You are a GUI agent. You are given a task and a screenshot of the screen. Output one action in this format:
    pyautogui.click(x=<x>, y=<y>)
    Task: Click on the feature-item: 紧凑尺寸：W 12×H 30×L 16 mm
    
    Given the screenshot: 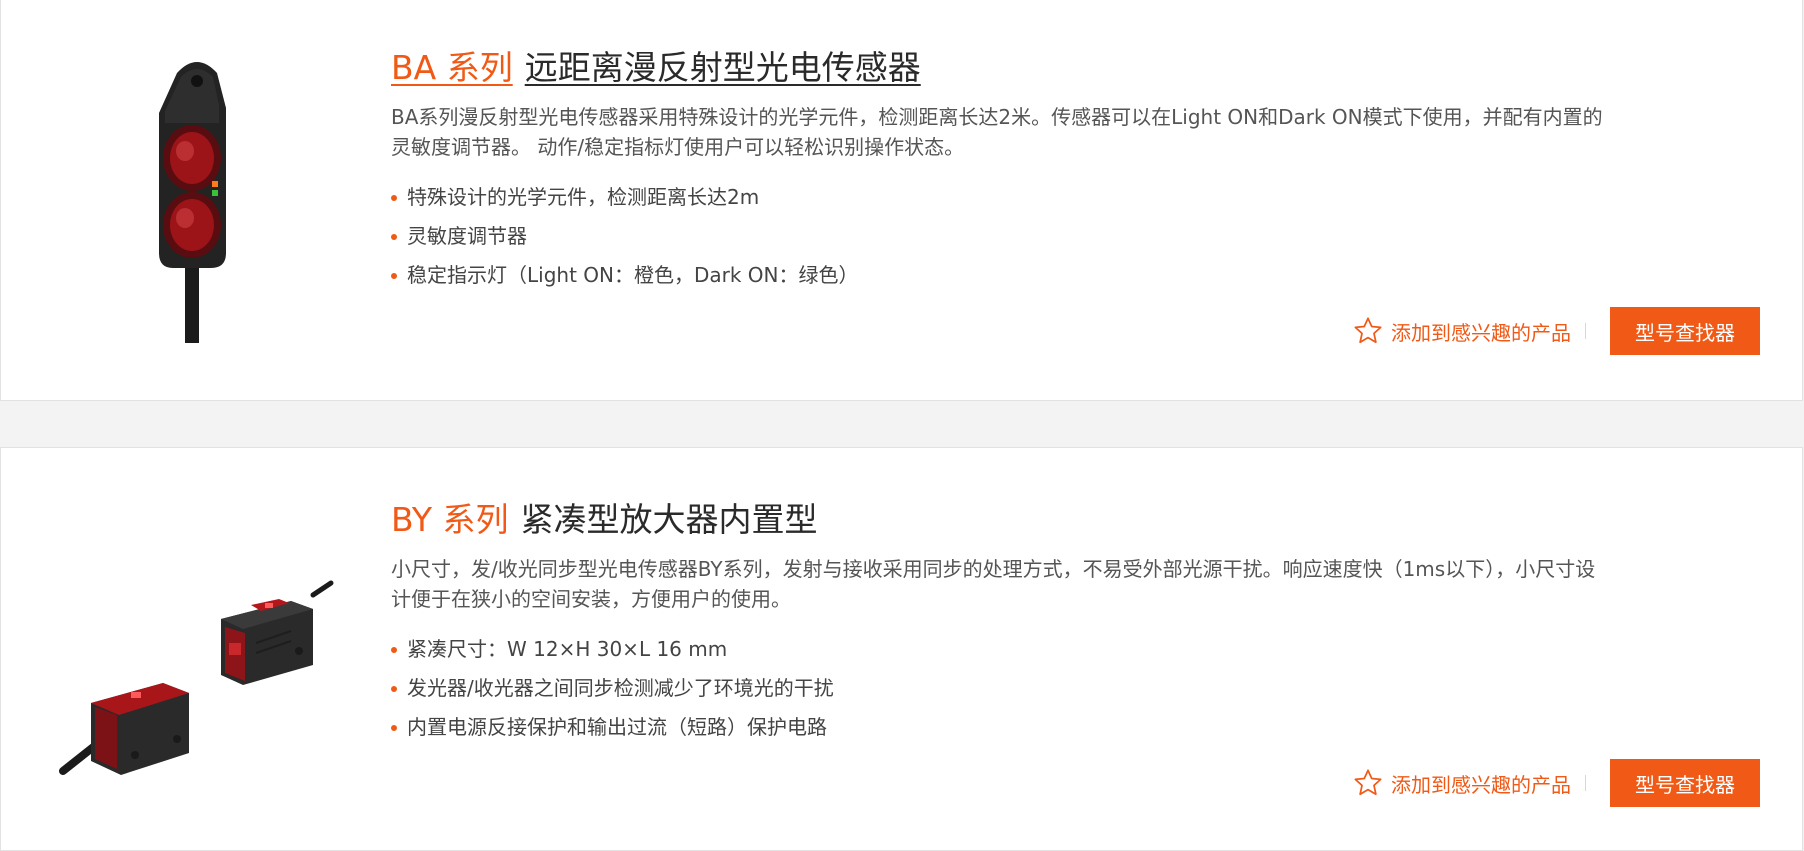 What is the action you would take?
    pyautogui.click(x=1001, y=649)
    